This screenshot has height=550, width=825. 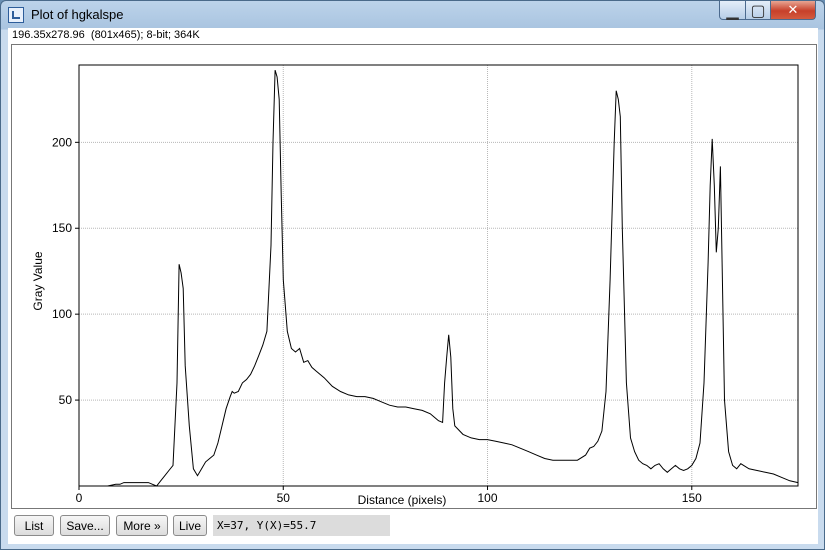 What do you see at coordinates (38, 280) in the screenshot?
I see `y-axis-label: Gray Value` at bounding box center [38, 280].